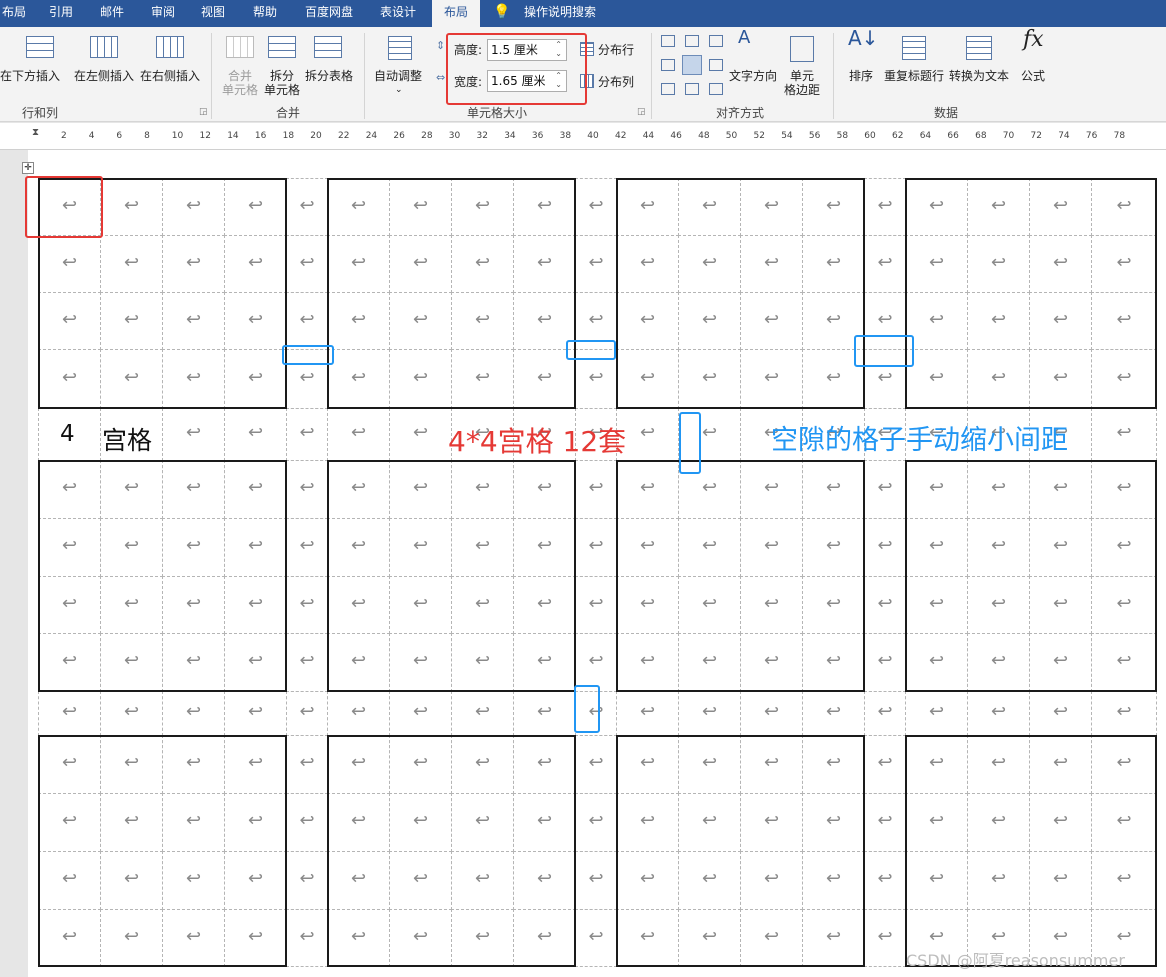  Describe the element at coordinates (560, 13) in the screenshot. I see `tell-me-search: 操作说明搜索` at that location.